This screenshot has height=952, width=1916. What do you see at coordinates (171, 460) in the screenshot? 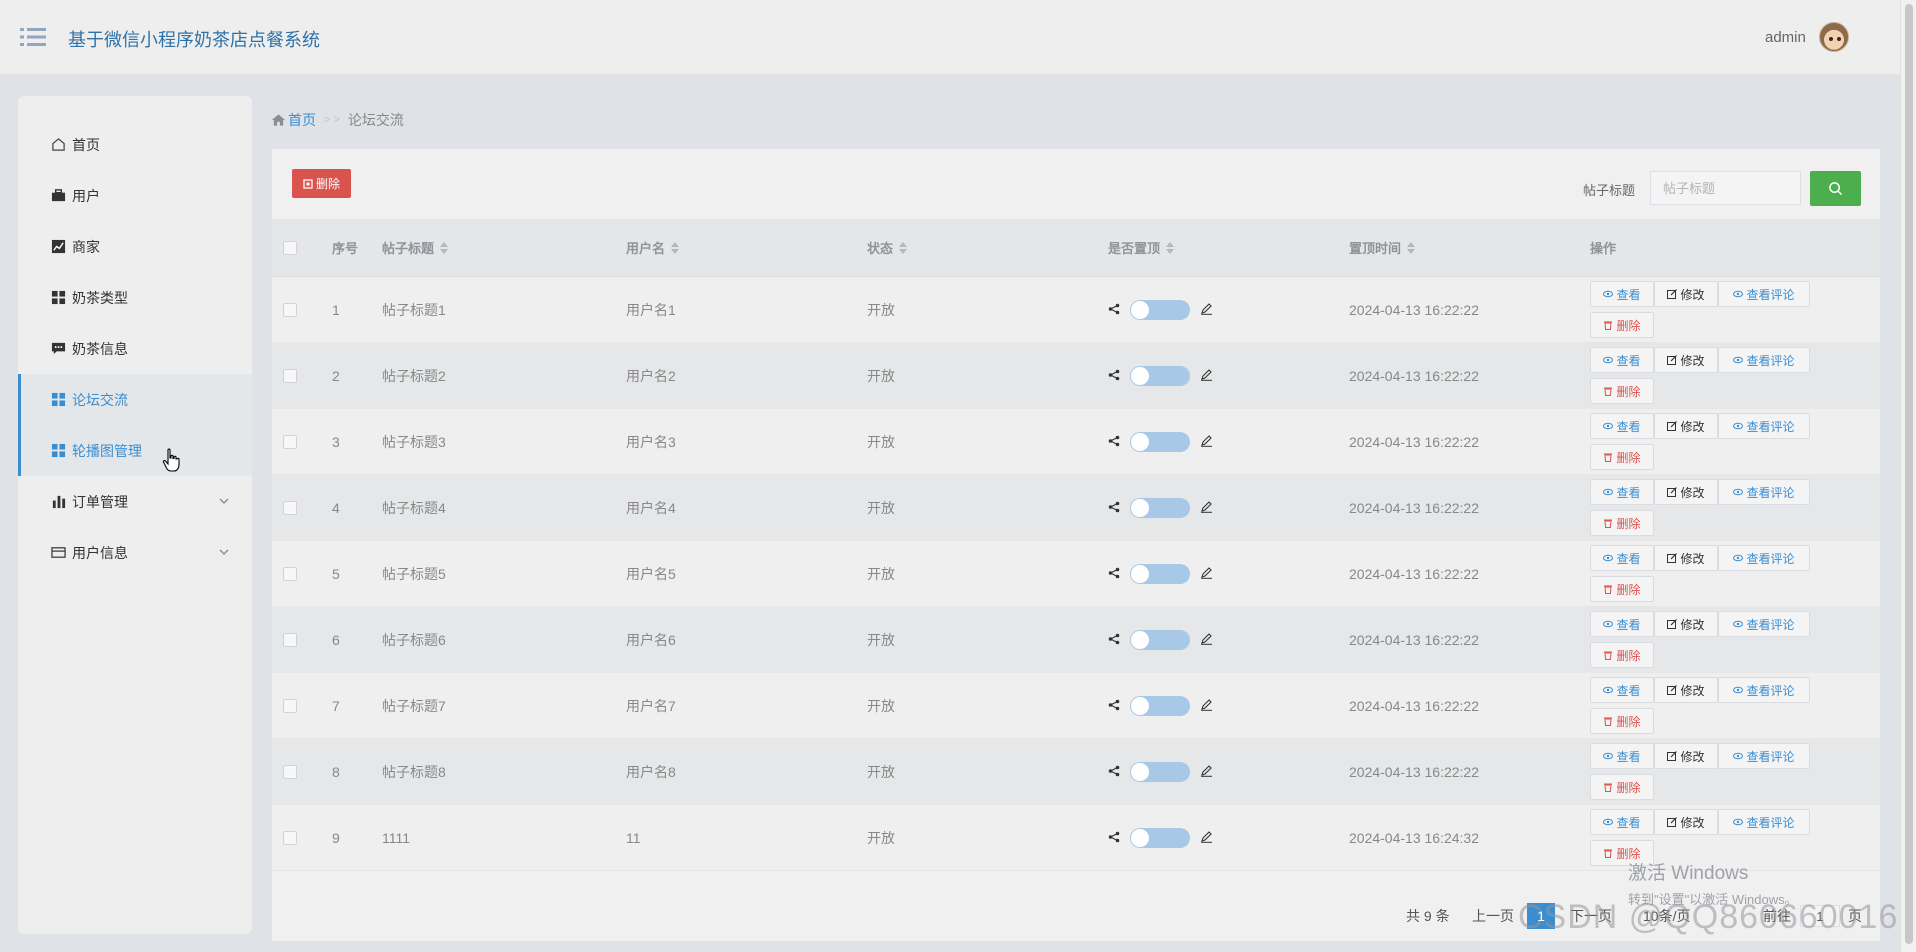
I see `hand-cursor-icon` at bounding box center [171, 460].